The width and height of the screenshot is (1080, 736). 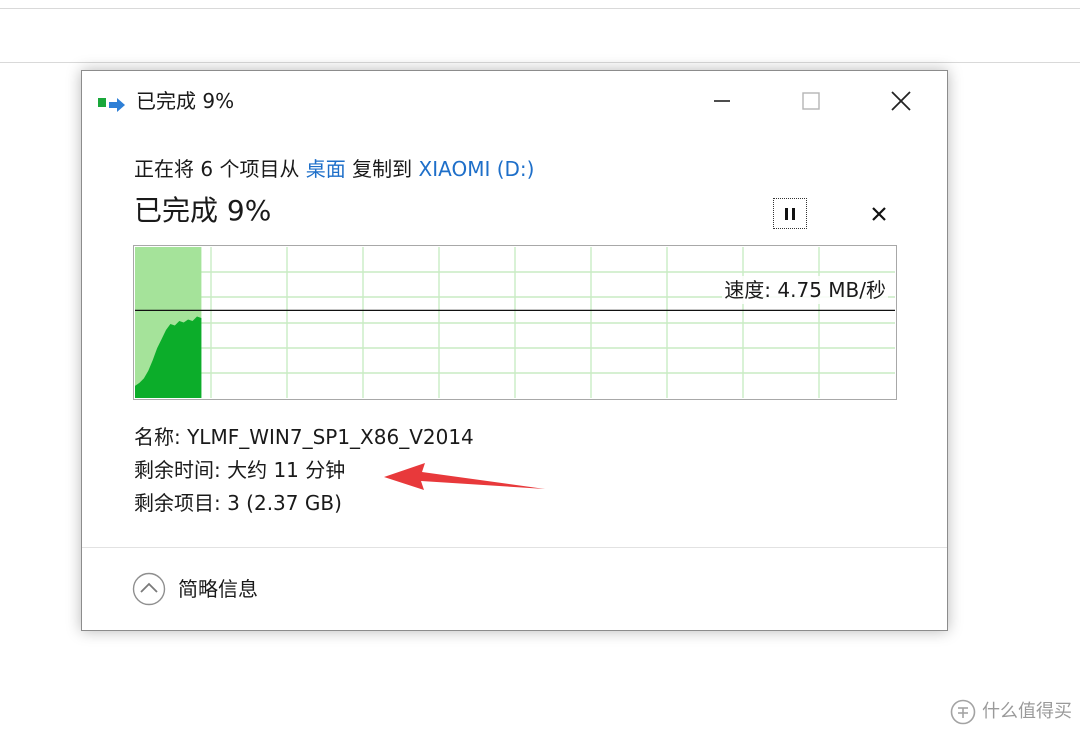 I want to click on annotation-layer, so click(x=464, y=476).